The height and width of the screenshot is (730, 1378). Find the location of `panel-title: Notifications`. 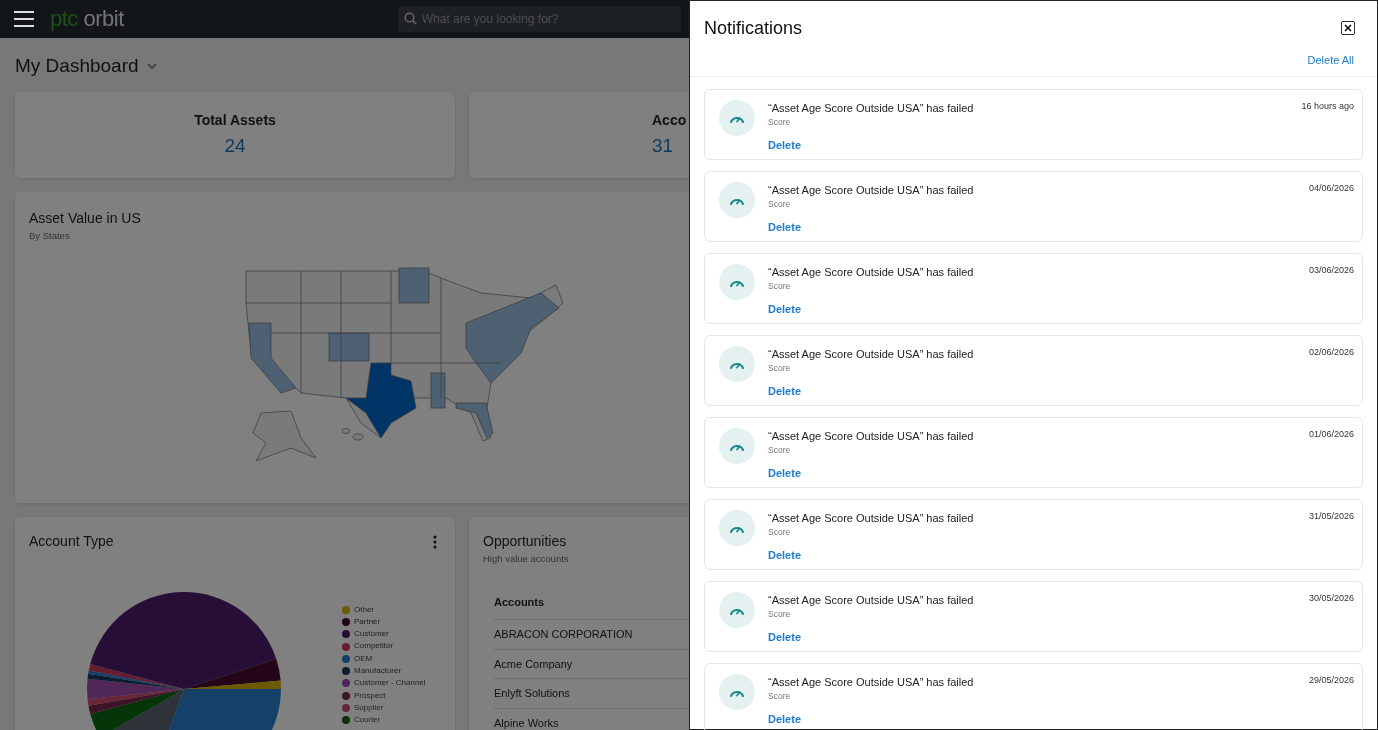

panel-title: Notifications is located at coordinates (753, 28).